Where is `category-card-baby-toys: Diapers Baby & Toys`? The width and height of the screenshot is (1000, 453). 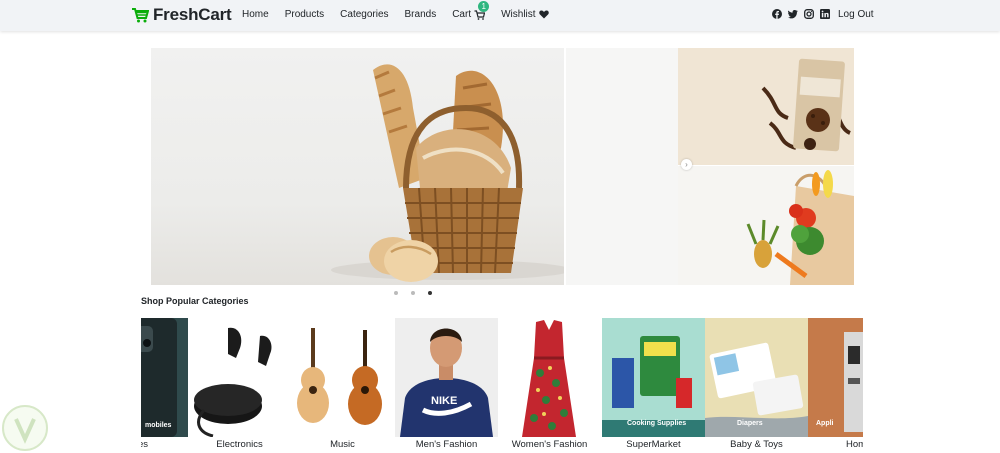
category-card-baby-toys: Diapers Baby & Toys is located at coordinates (756, 385).